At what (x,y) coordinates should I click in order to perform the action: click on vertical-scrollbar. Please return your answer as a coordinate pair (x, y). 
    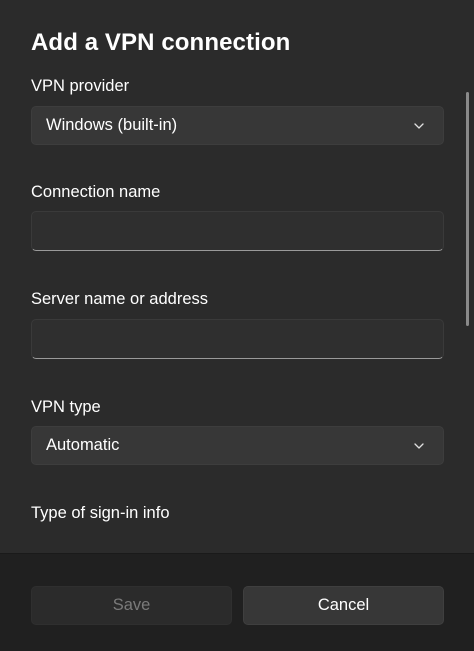
    Looking at the image, I should click on (467, 209).